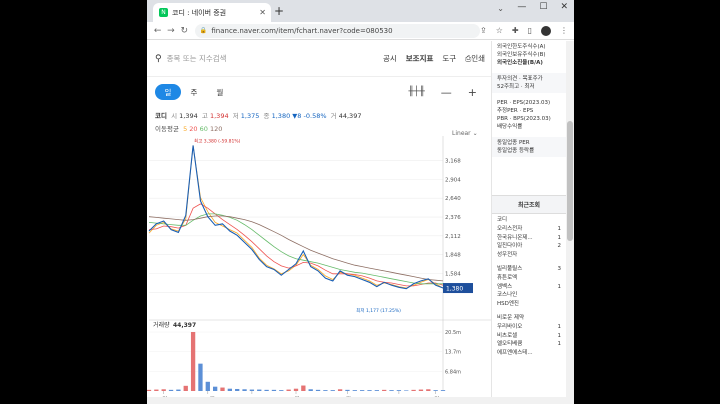  Describe the element at coordinates (168, 92) in the screenshot. I see `period-day-button: 일` at that location.